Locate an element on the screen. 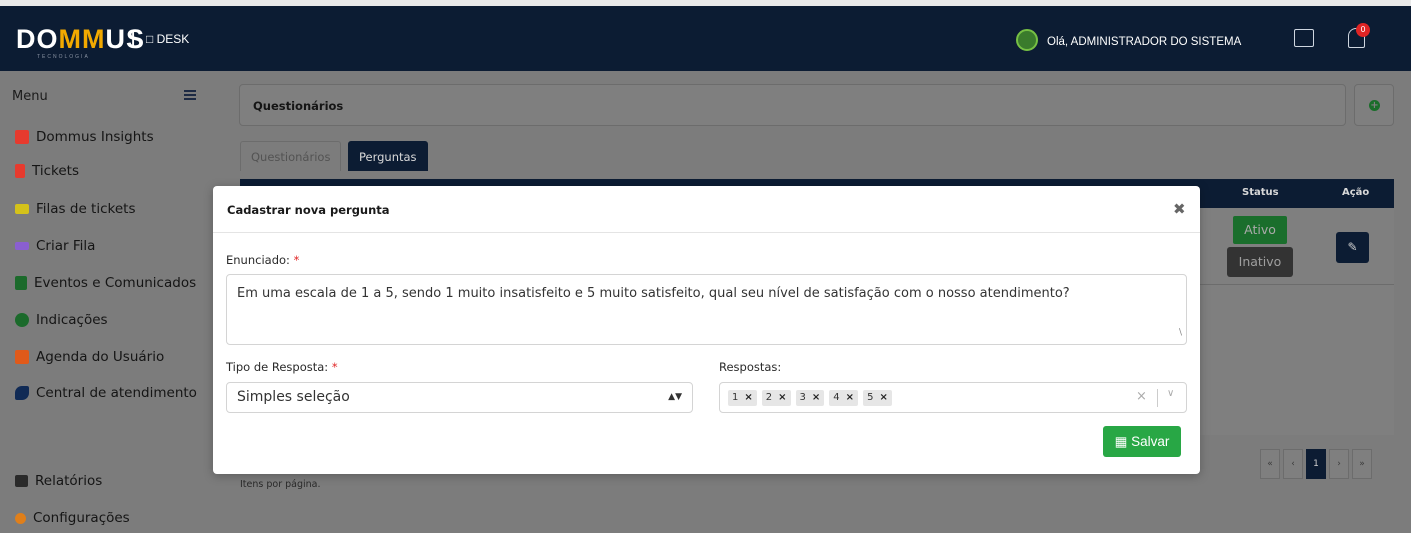 This screenshot has width=1411, height=533. save-button: ▦ Salvar is located at coordinates (1142, 441).